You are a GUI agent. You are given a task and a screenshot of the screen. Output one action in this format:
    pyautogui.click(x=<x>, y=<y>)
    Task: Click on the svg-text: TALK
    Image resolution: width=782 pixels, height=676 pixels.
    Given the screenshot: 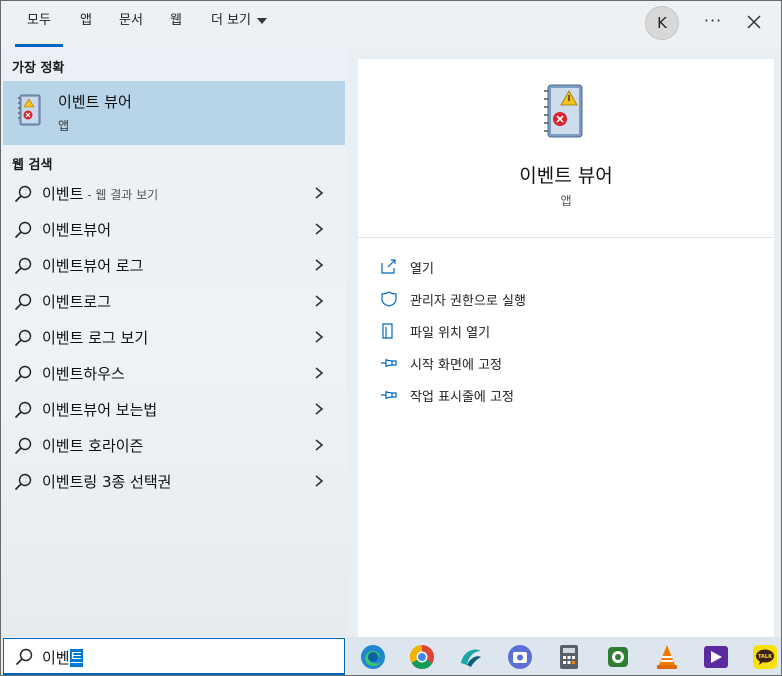 What is the action you would take?
    pyautogui.click(x=765, y=657)
    